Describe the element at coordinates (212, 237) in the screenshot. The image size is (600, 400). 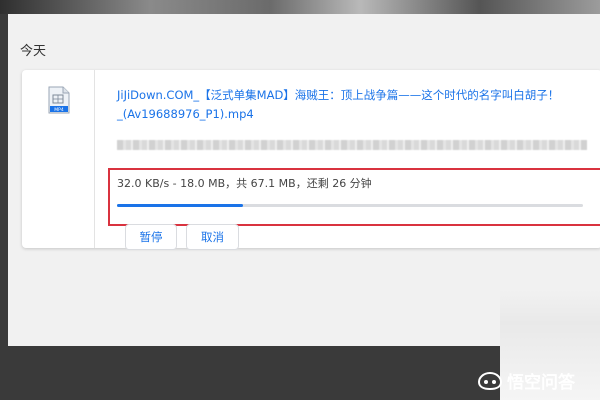
I see `cancel-button: 取消` at that location.